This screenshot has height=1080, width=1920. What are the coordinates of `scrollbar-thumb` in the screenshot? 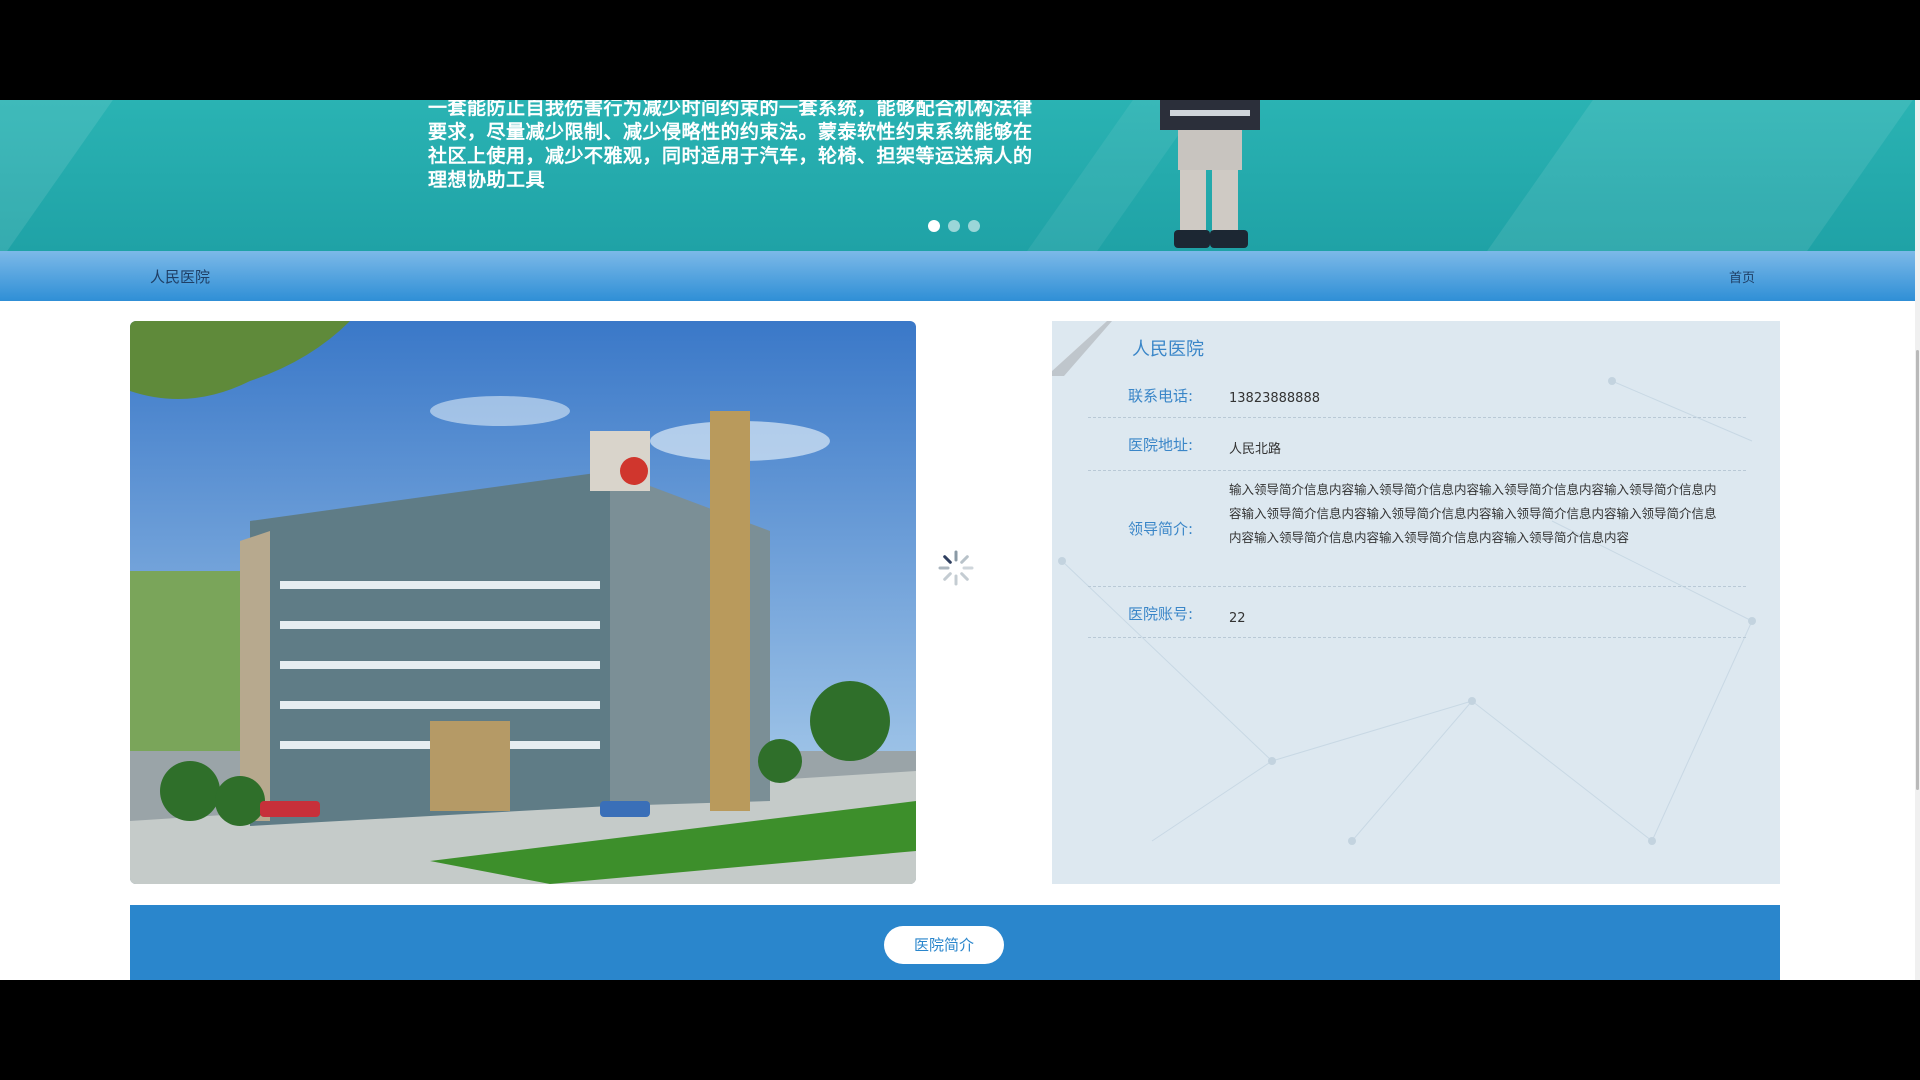 It's located at (1917, 570).